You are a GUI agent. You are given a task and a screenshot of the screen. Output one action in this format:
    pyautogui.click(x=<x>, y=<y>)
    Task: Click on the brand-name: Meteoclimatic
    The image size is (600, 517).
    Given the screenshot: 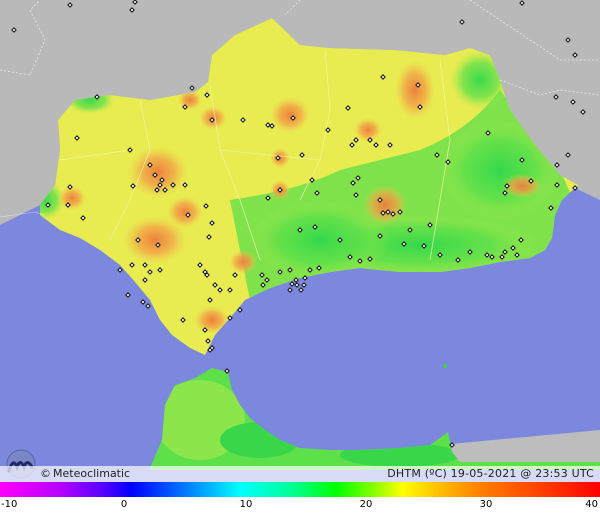 What is the action you would take?
    pyautogui.click(x=92, y=473)
    